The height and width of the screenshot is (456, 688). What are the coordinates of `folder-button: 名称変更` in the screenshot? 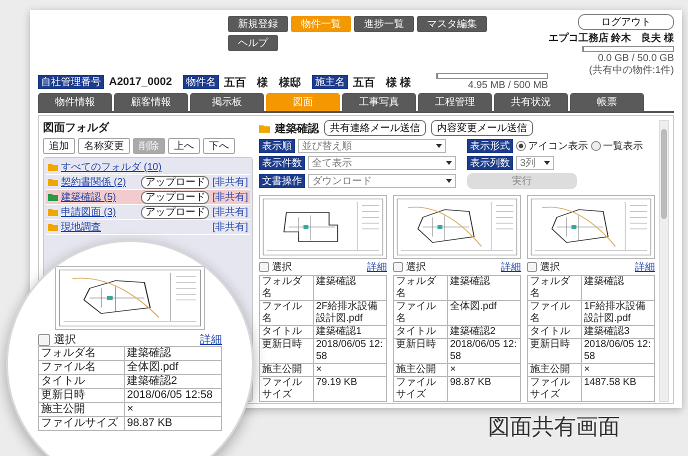 It's located at (104, 146).